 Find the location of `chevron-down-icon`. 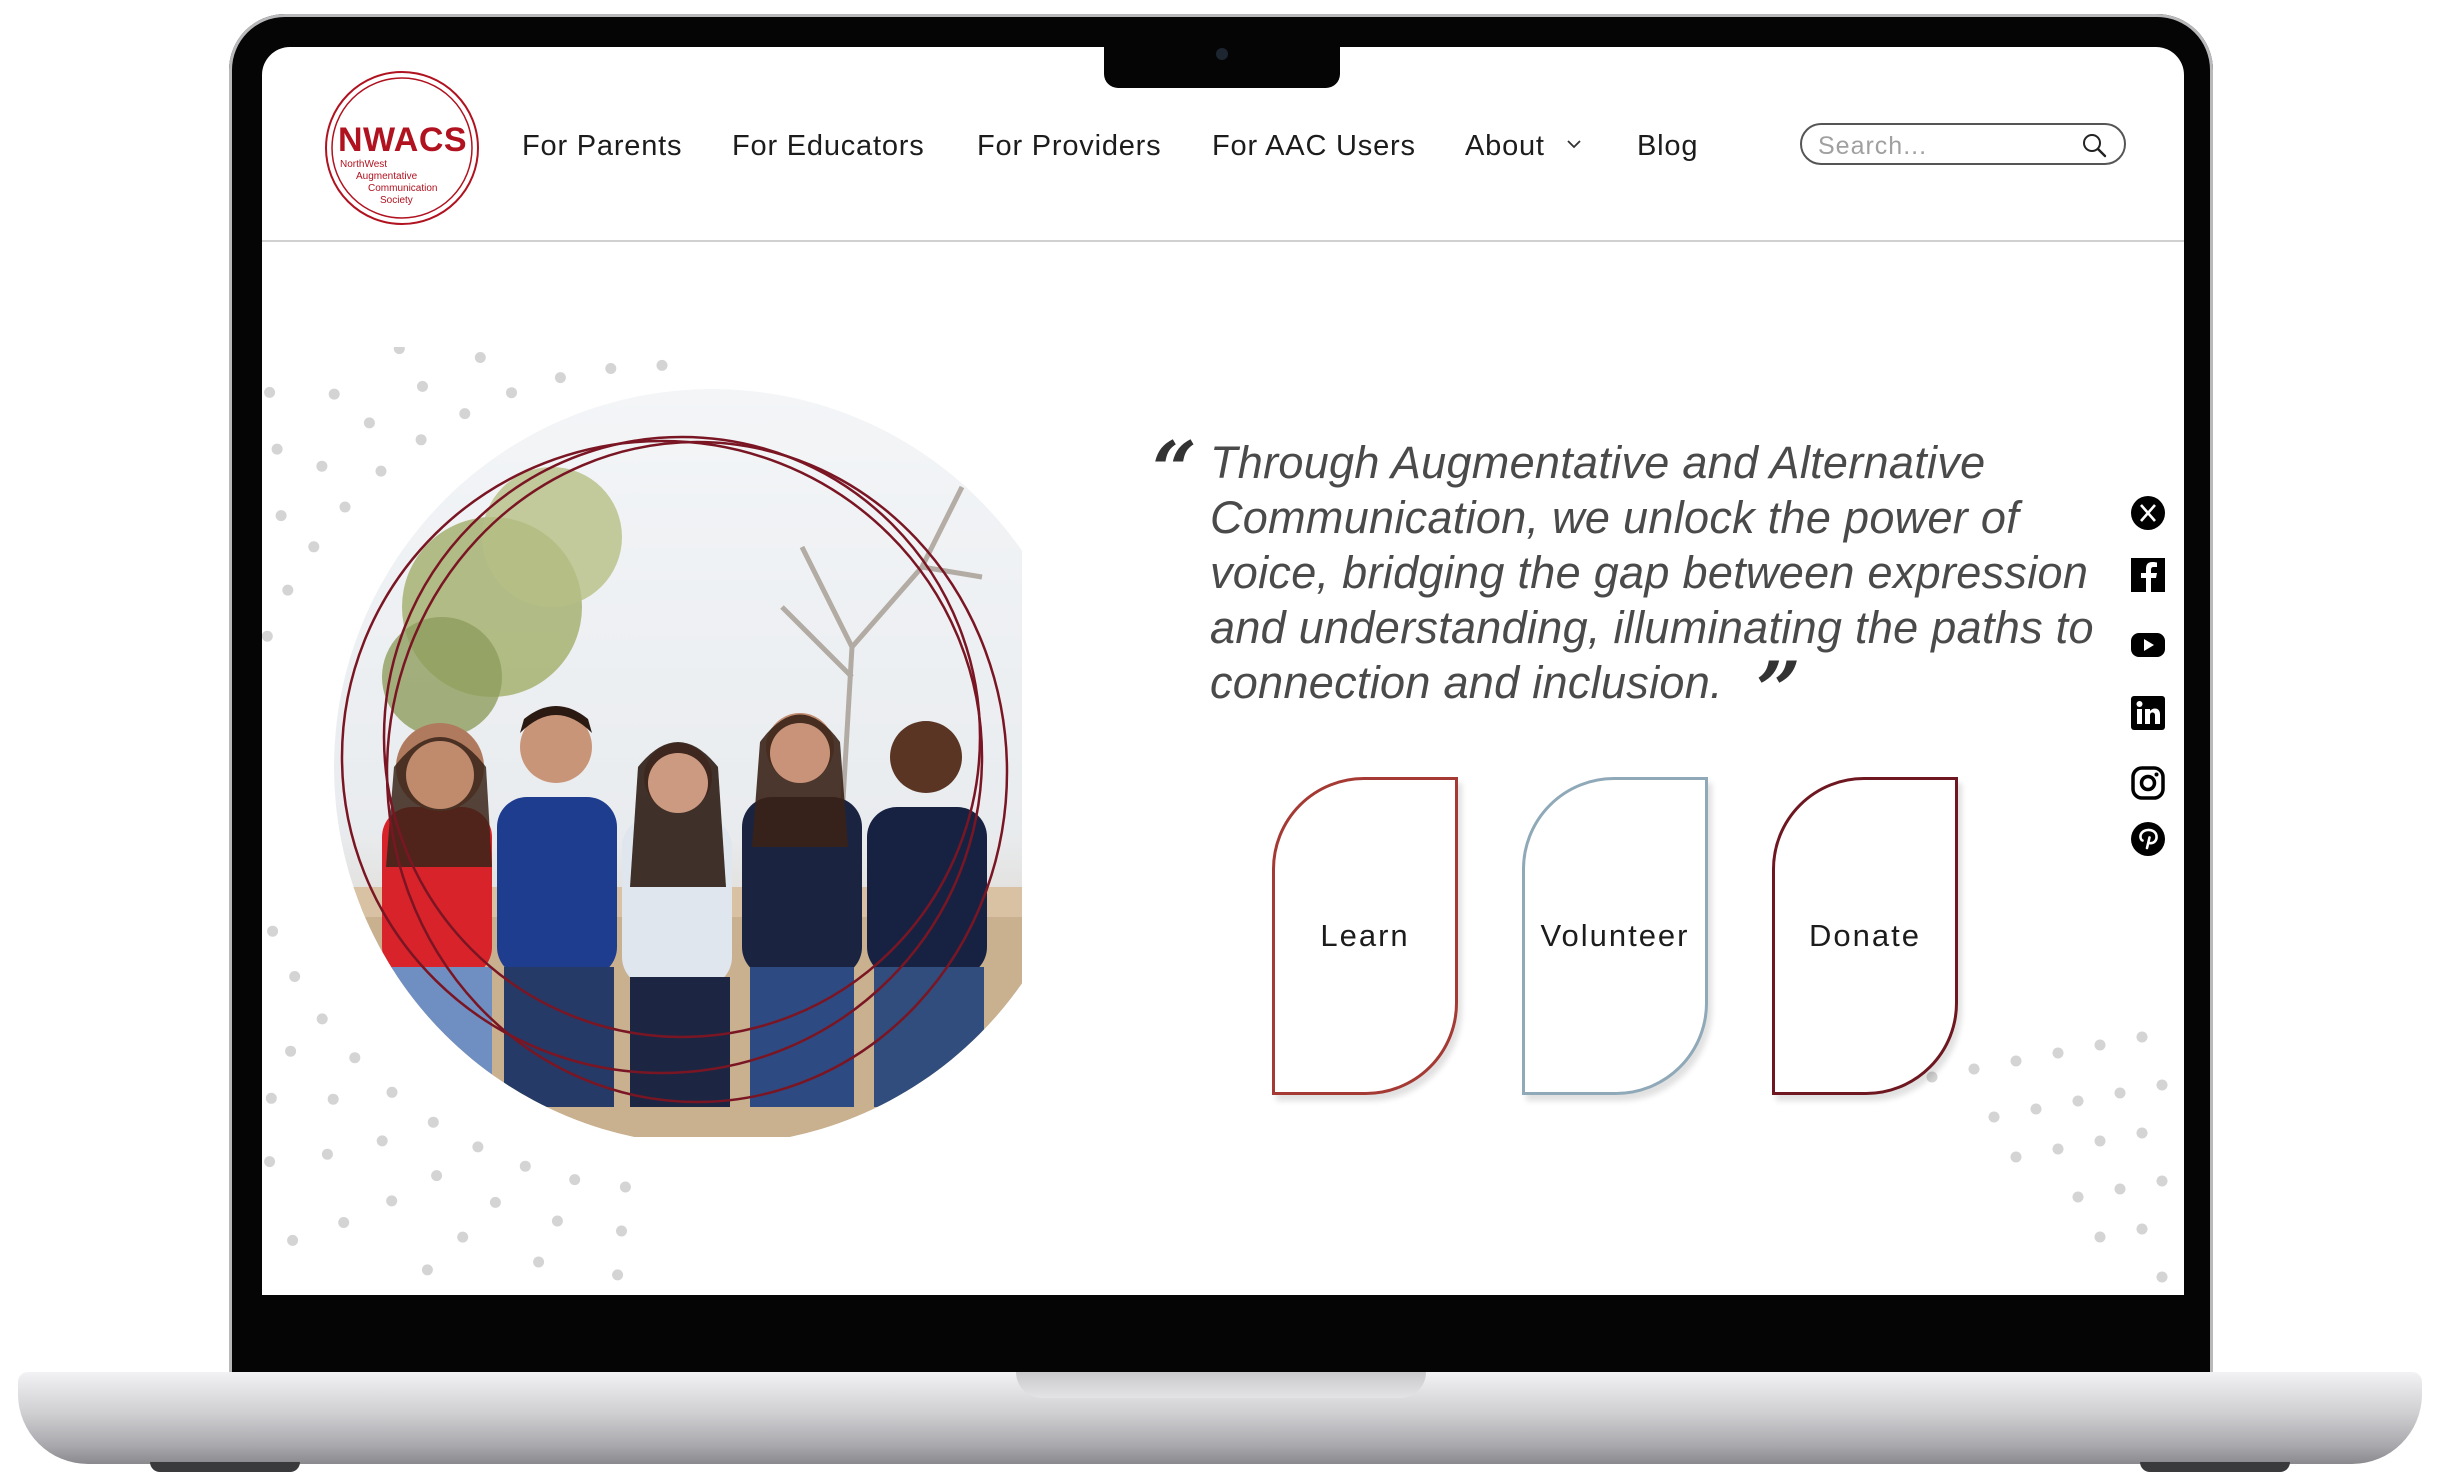

chevron-down-icon is located at coordinates (1574, 144).